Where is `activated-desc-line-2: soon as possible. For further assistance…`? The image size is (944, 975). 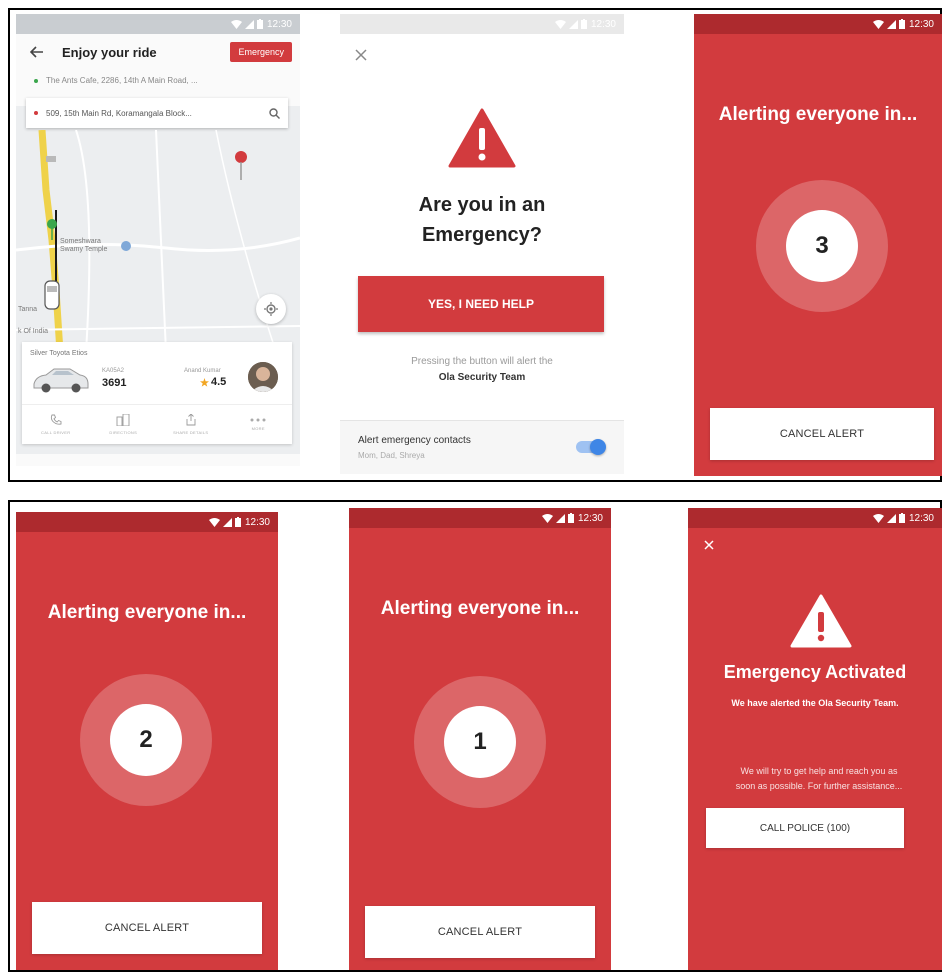 activated-desc-line-2: soon as possible. For further assistance… is located at coordinates (819, 786).